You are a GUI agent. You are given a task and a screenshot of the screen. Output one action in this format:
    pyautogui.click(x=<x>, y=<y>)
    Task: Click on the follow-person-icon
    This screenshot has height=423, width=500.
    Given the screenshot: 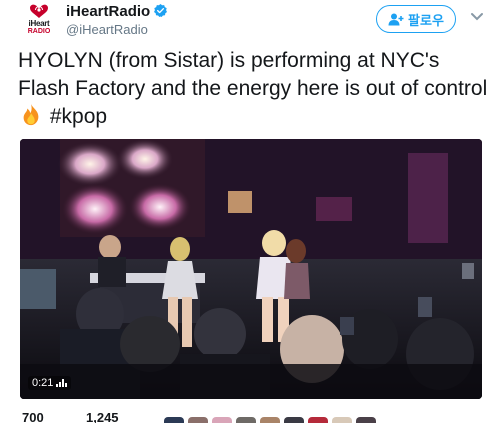 What is the action you would take?
    pyautogui.click(x=396, y=19)
    